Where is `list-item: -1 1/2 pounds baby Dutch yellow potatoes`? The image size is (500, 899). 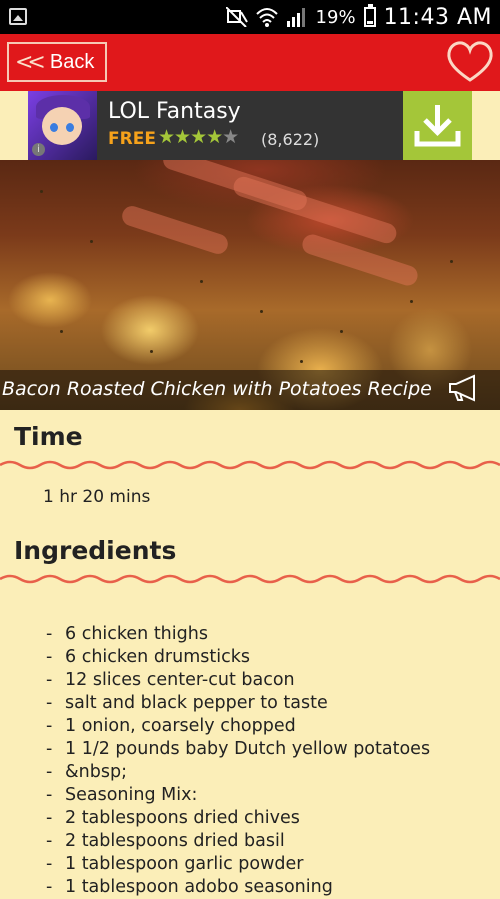
list-item: -1 1/2 pounds baby Dutch yellow potatoes is located at coordinates (238, 749).